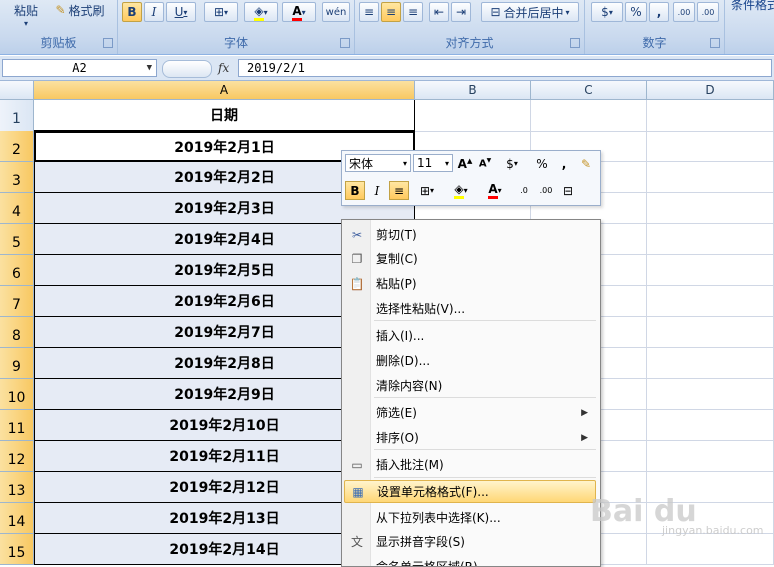 The height and width of the screenshot is (567, 774). Describe the element at coordinates (495, 190) in the screenshot. I see `mini-font-color-button: A ▾` at that location.